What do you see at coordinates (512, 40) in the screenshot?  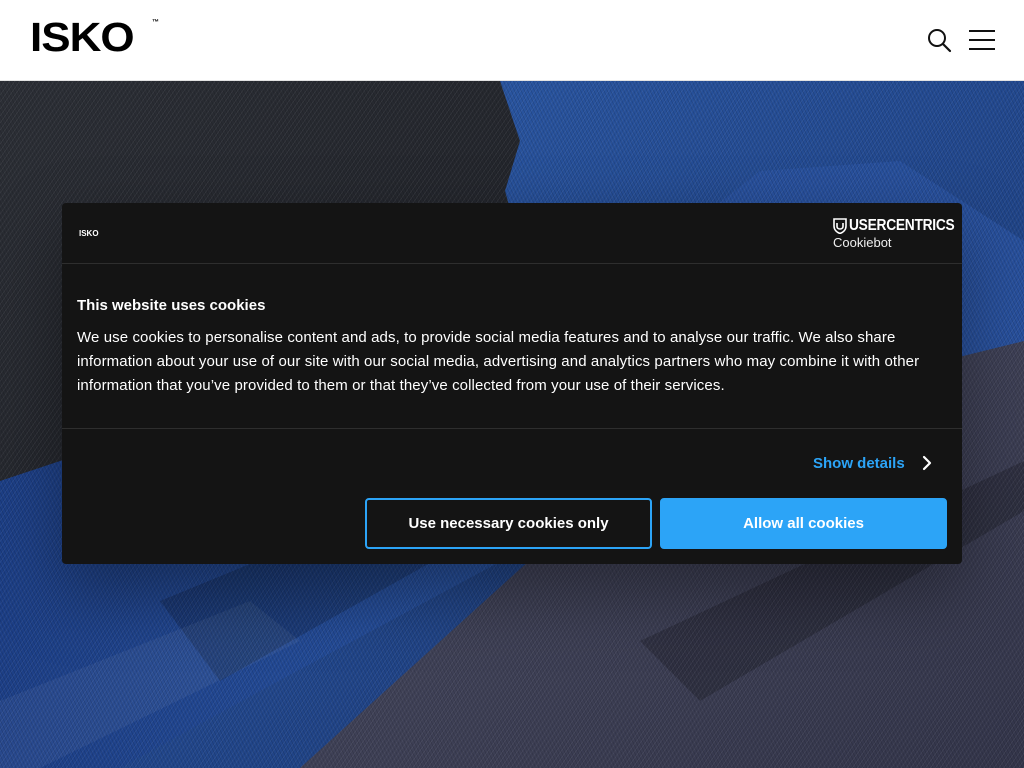 I see `site-header: ISKO ™` at bounding box center [512, 40].